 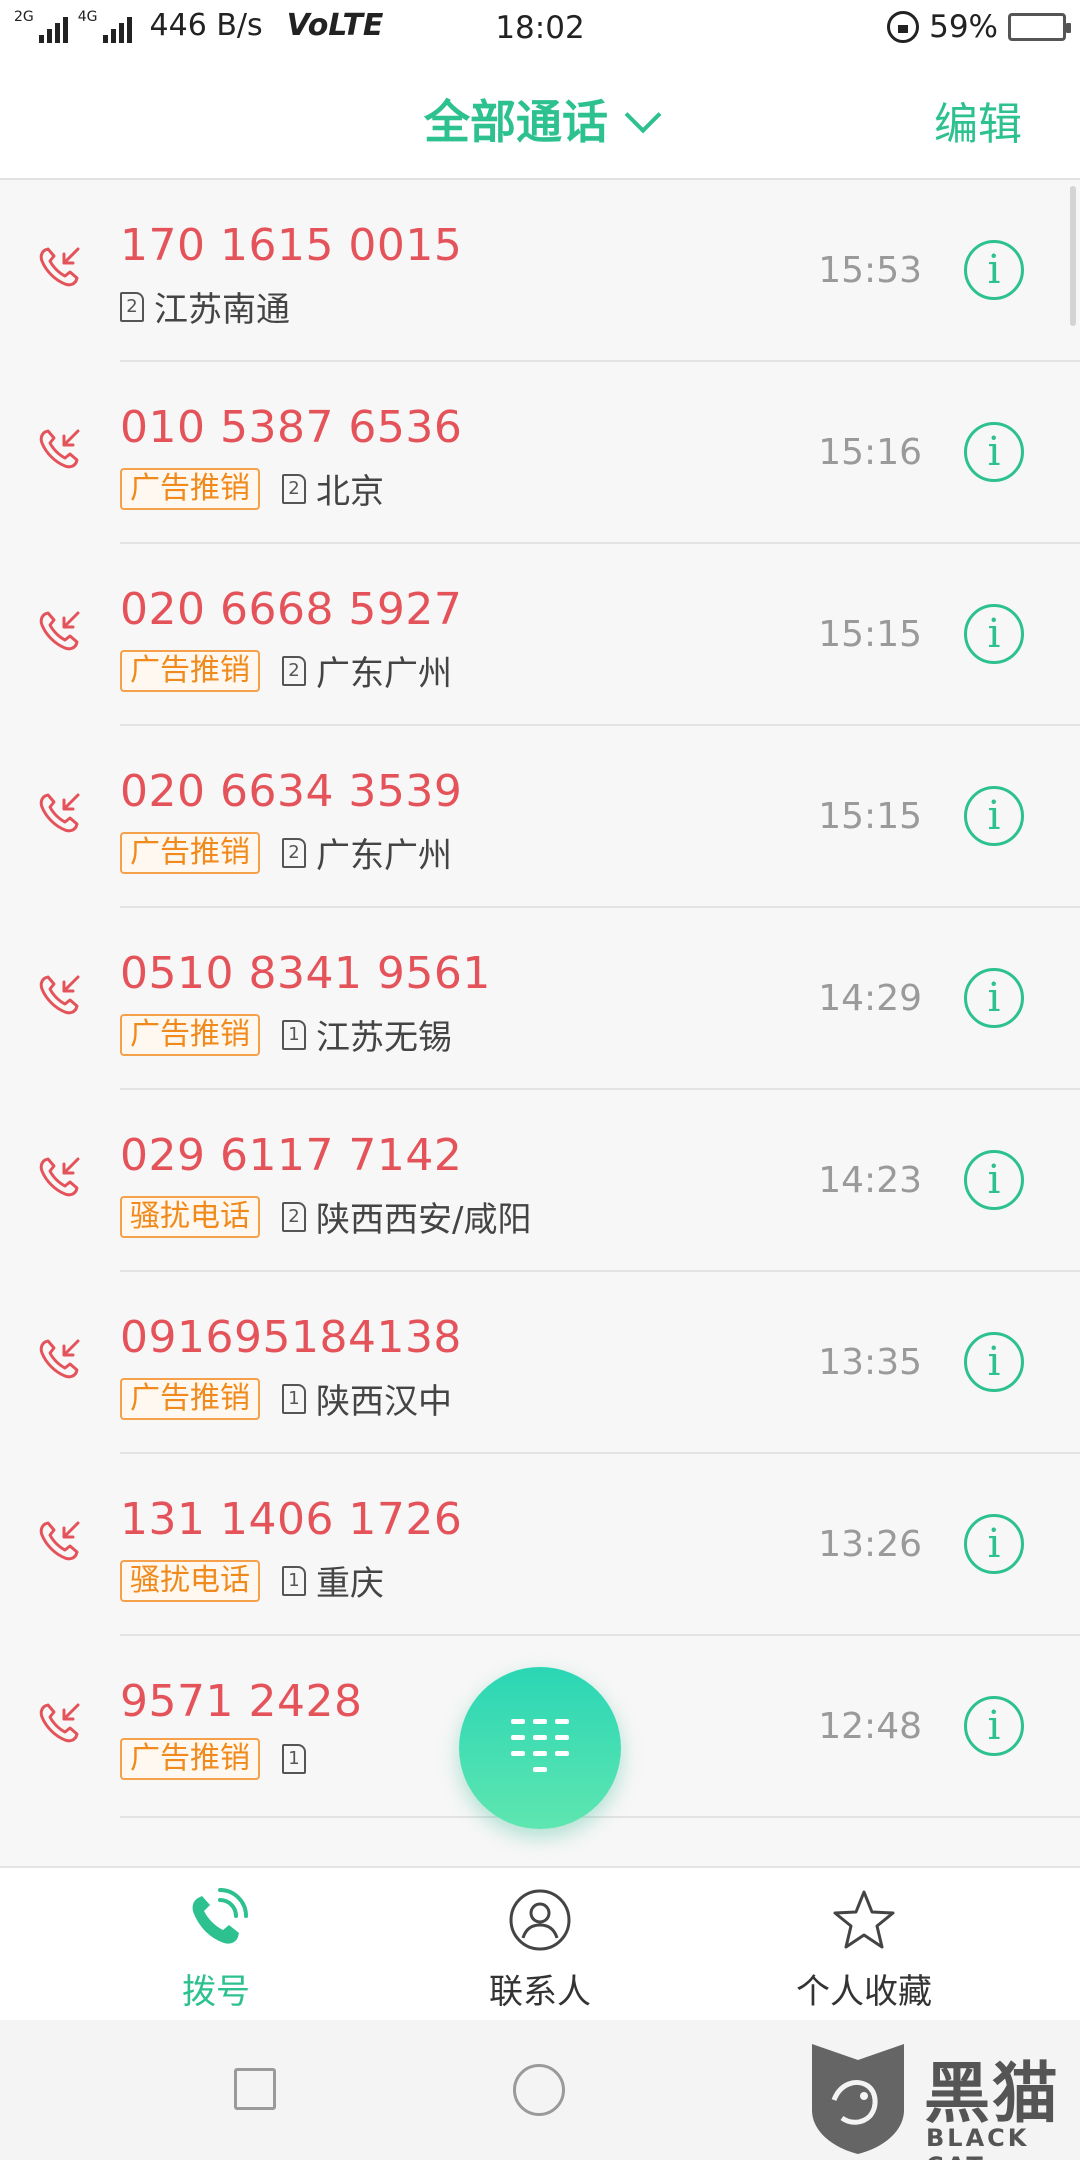 What do you see at coordinates (216, 1992) in the screenshot?
I see `tab-dial-label: 拨号` at bounding box center [216, 1992].